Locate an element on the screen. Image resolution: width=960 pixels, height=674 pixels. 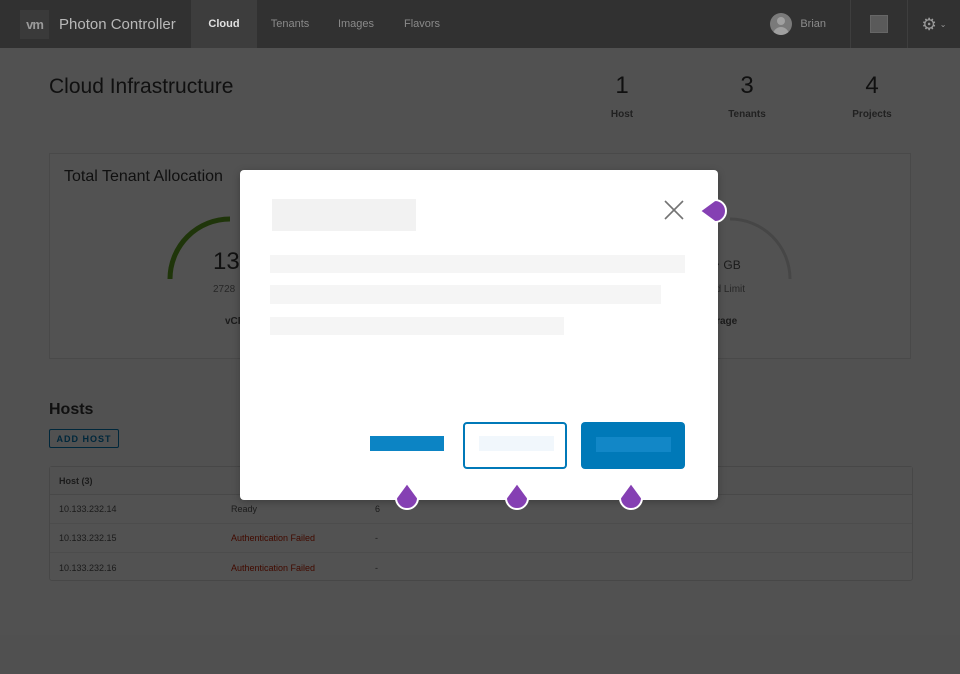
nav-tab-flavors: Flavors is located at coordinates (422, 24).